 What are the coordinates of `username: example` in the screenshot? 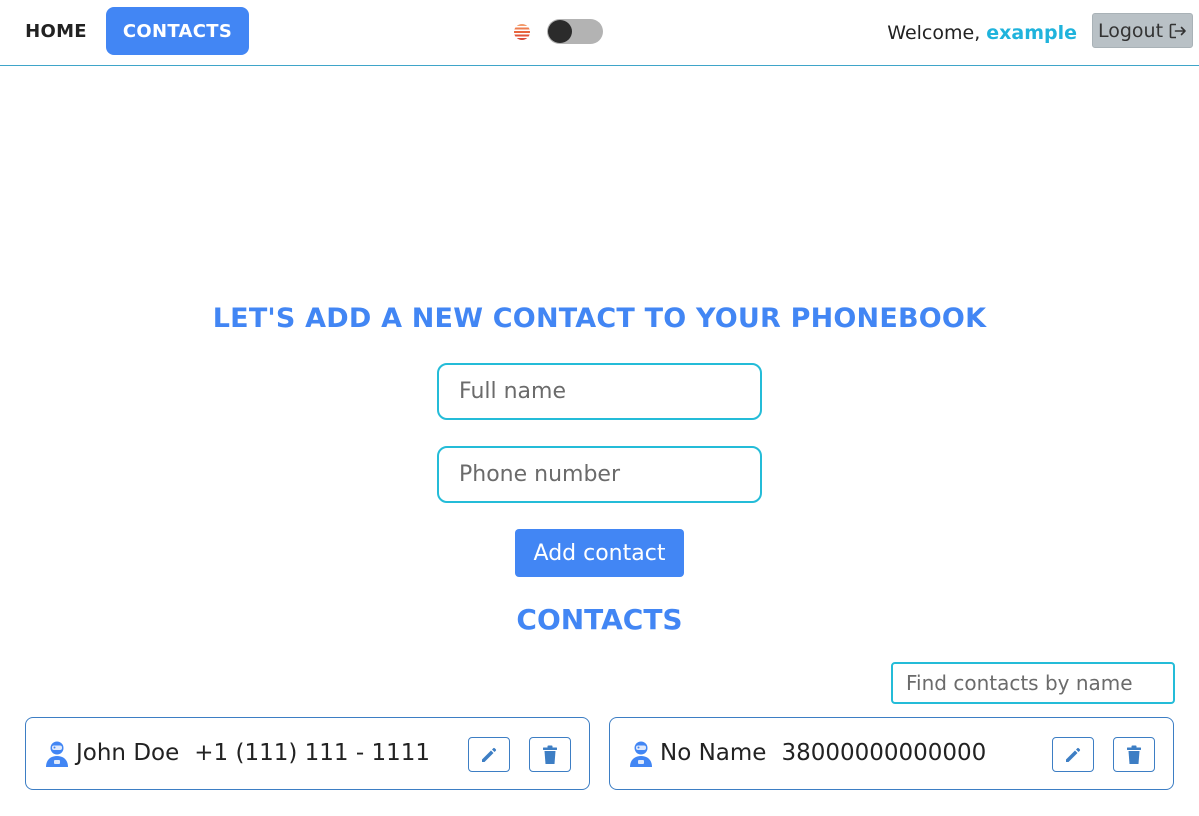 It's located at (1031, 33).